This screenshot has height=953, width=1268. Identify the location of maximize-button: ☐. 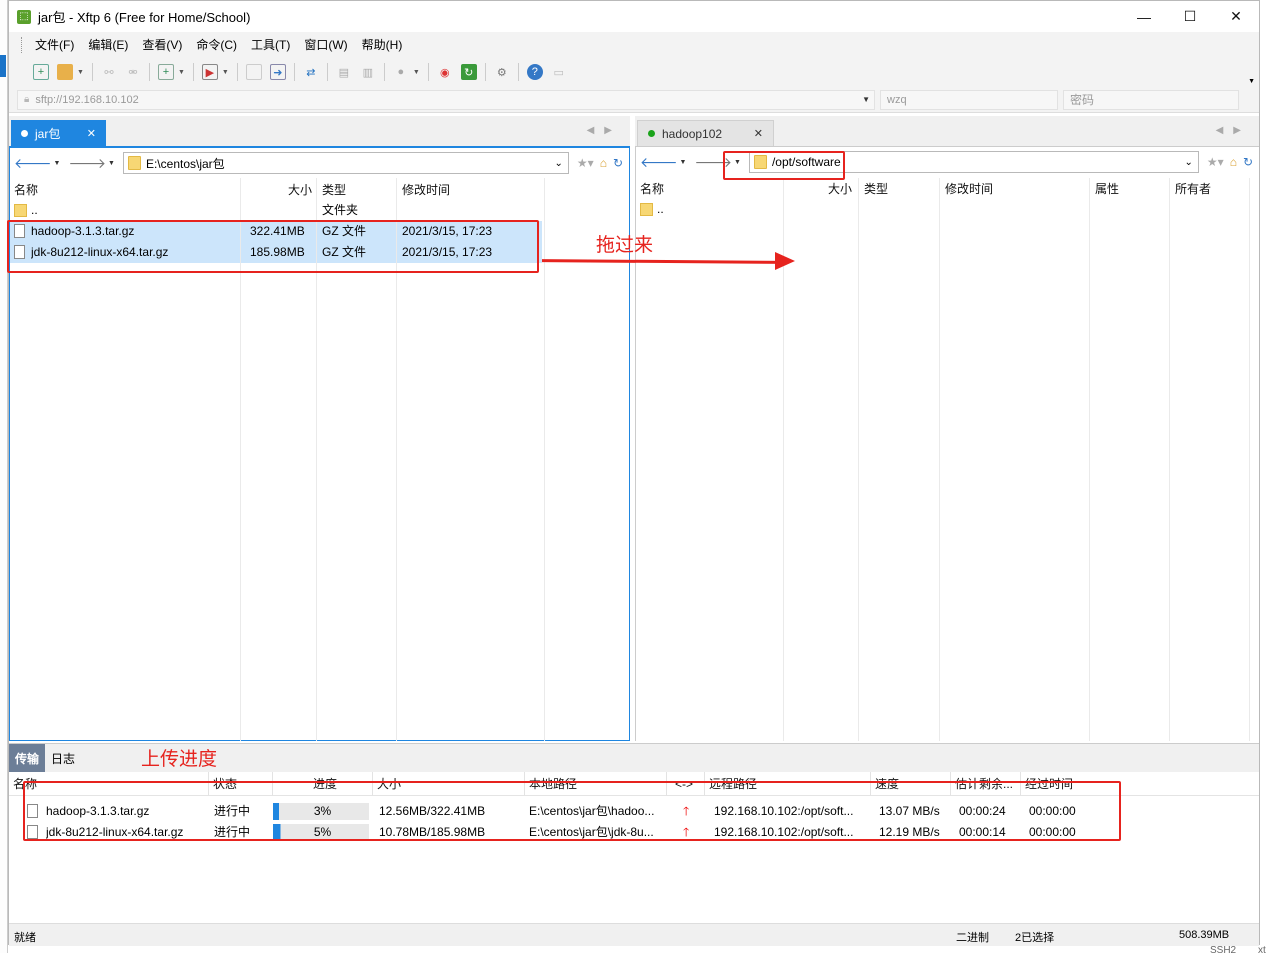
(1190, 16).